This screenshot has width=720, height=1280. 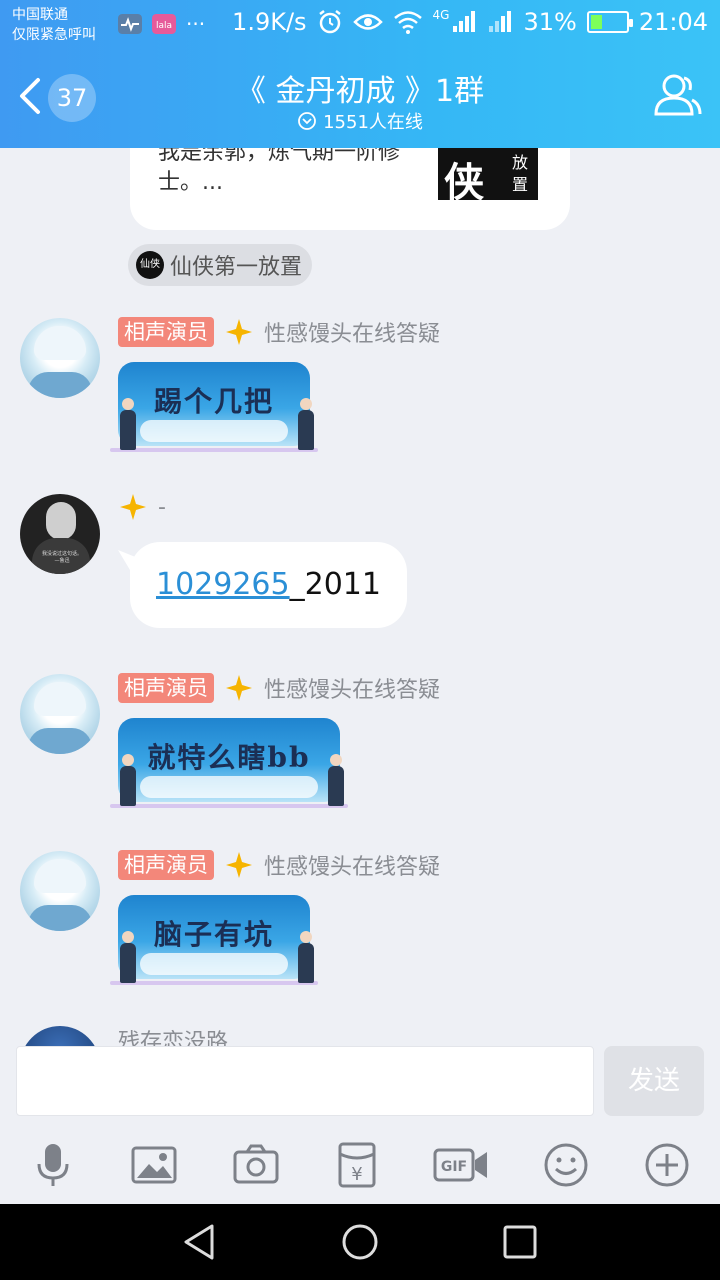 I want to click on sticker-message: 就特么瞎bb, so click(x=229, y=766).